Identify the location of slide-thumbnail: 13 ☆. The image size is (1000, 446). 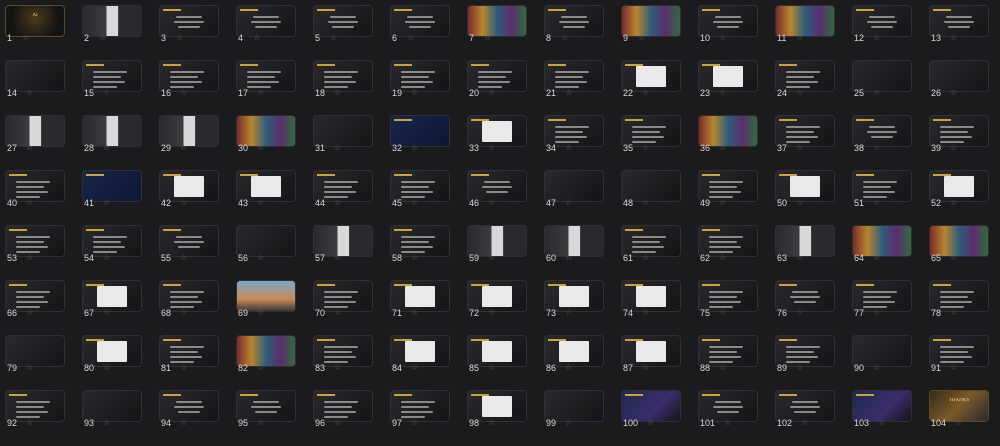
(959, 21).